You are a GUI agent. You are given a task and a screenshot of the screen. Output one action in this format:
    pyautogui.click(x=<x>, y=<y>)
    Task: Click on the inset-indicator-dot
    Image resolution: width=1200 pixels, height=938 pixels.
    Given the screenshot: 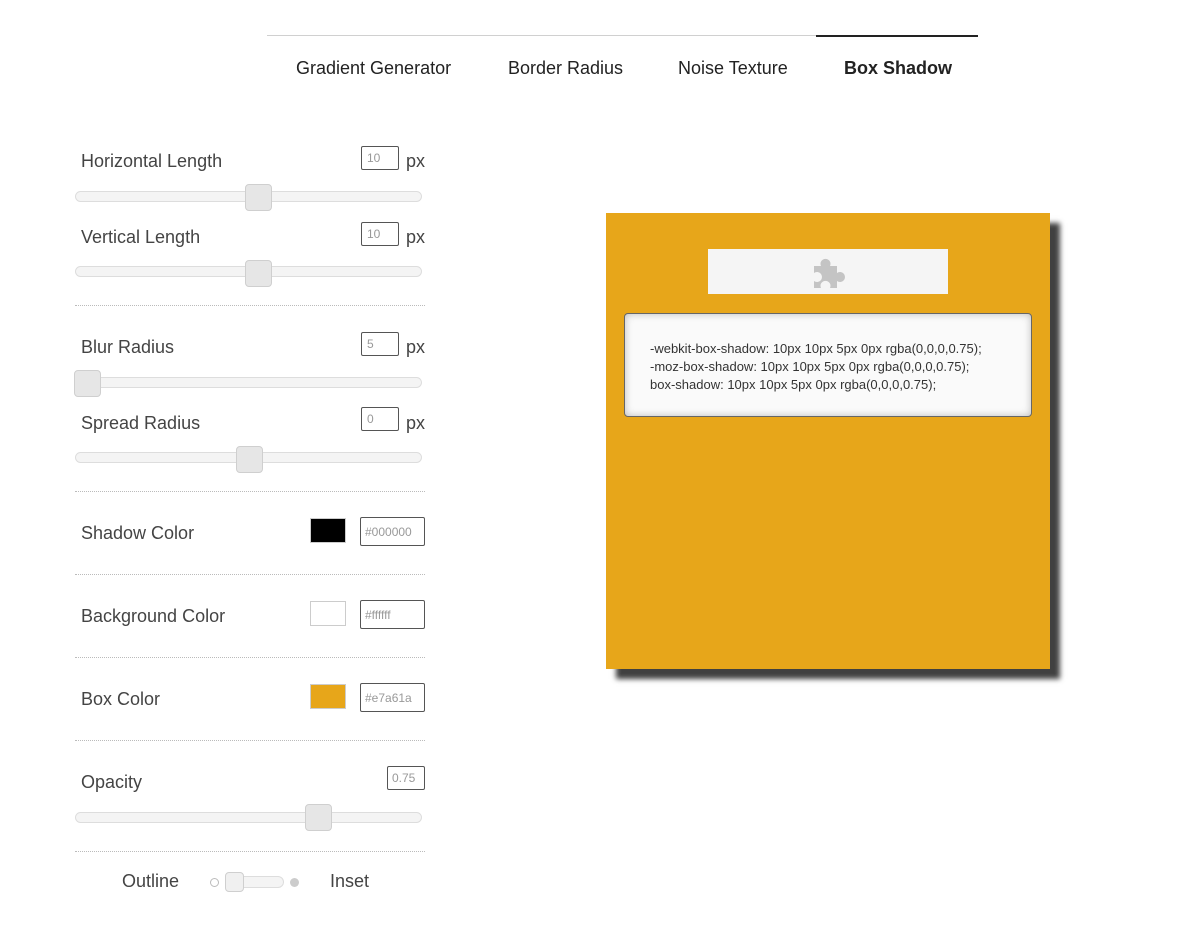 What is the action you would take?
    pyautogui.click(x=294, y=882)
    